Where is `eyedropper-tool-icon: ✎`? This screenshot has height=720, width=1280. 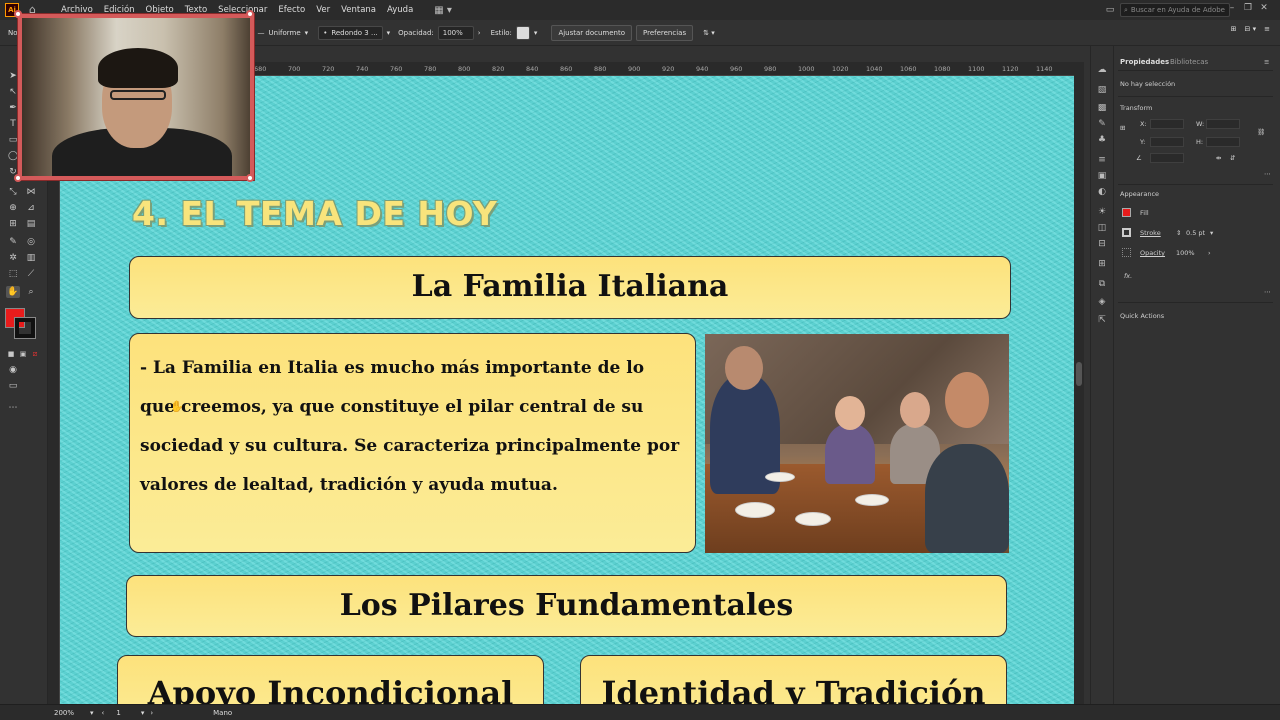
eyedropper-tool-icon: ✎ is located at coordinates (13, 242).